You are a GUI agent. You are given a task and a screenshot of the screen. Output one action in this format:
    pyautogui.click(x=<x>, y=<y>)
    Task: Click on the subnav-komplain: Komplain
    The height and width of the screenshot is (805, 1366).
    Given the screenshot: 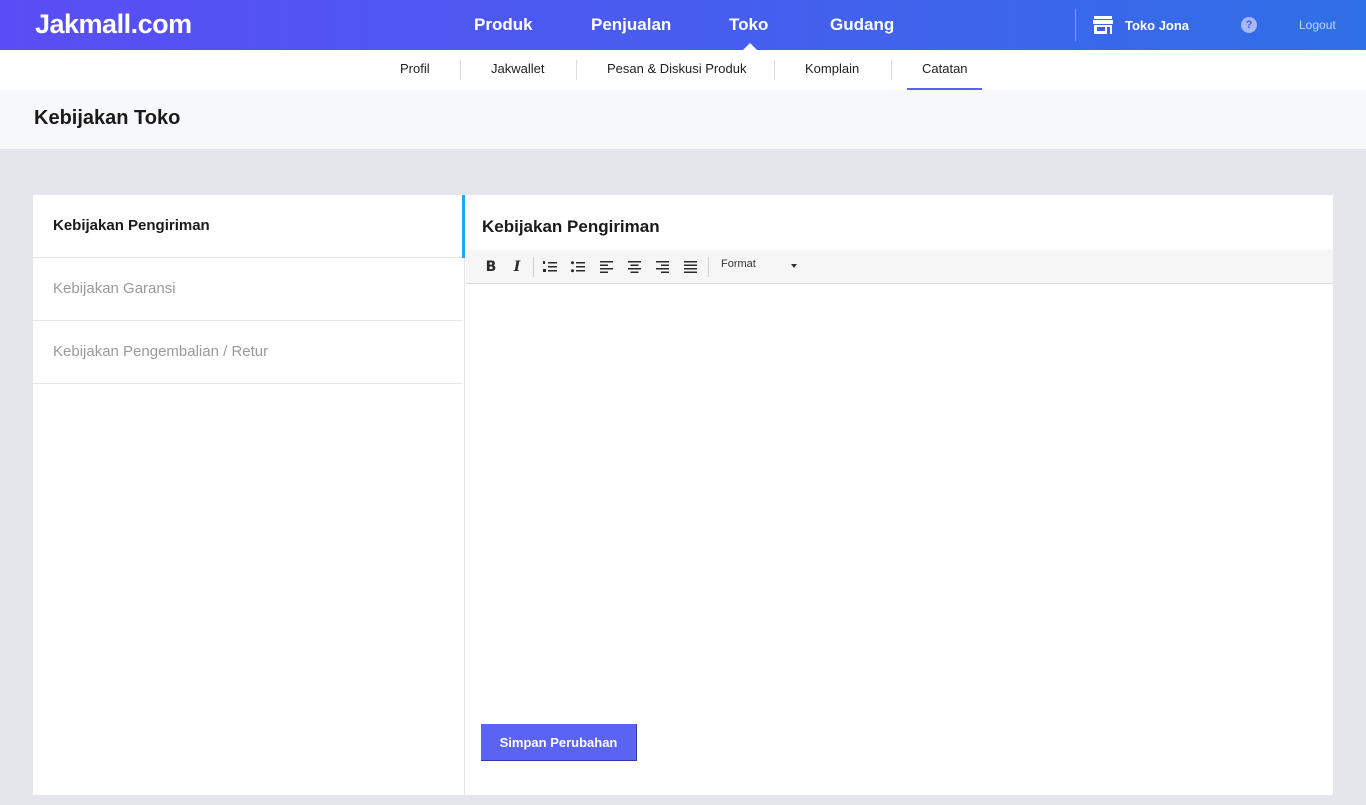 What is the action you would take?
    pyautogui.click(x=832, y=68)
    